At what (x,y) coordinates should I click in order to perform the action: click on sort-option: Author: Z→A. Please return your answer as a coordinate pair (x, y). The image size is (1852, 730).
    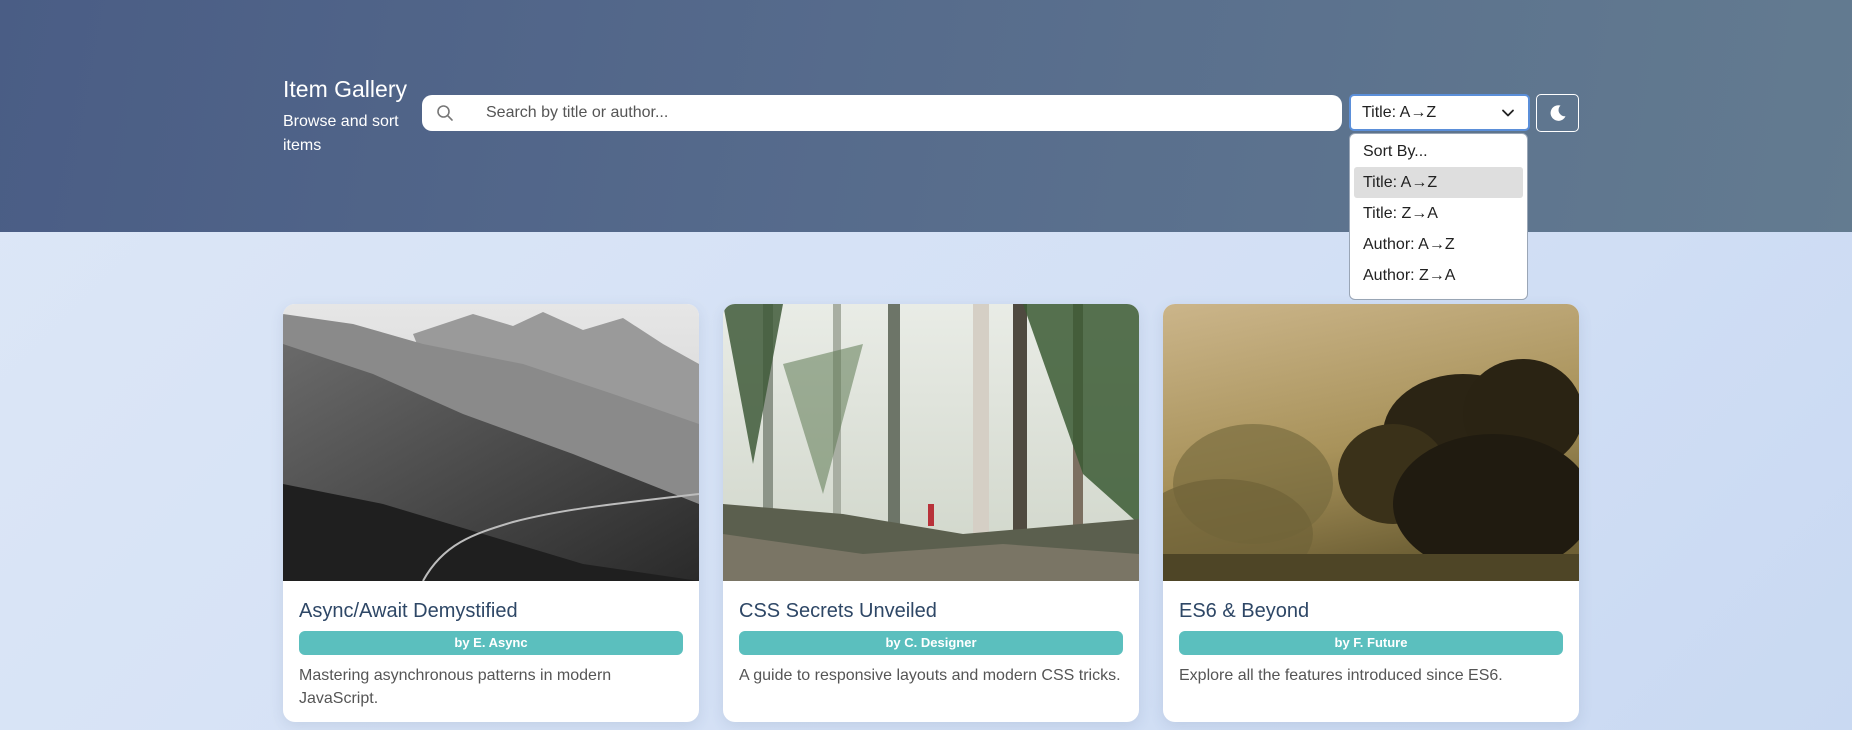
    Looking at the image, I should click on (1438, 275).